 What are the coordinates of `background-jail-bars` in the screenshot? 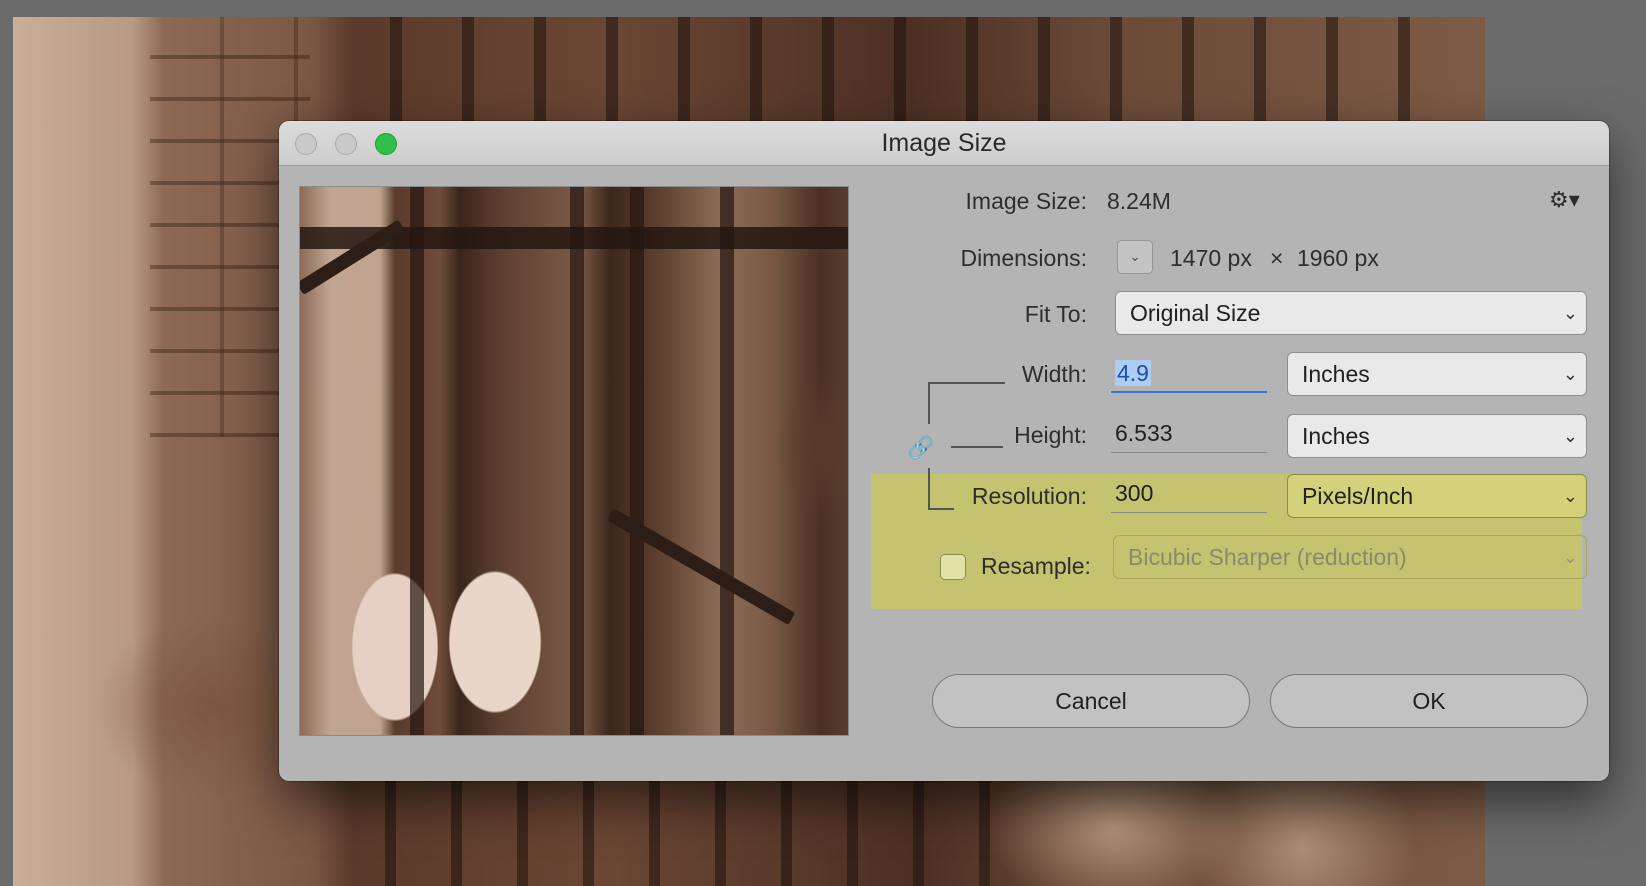 It's located at (880, 72).